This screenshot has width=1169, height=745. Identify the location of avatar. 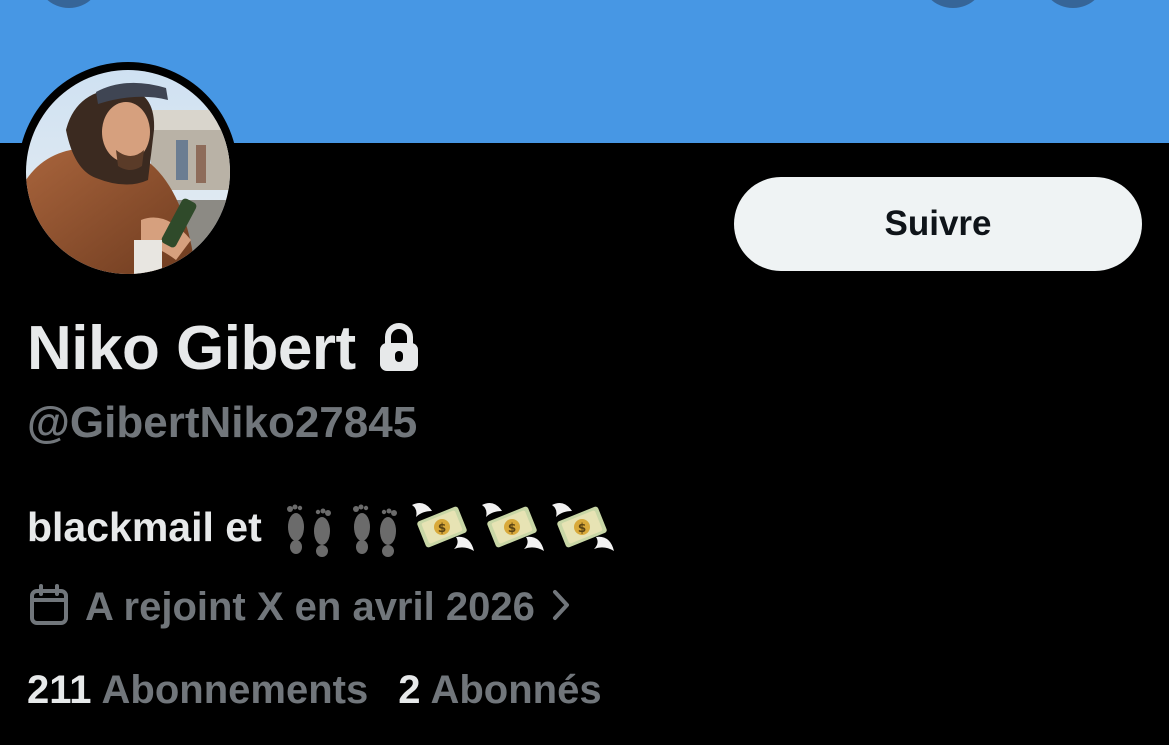
(128, 172).